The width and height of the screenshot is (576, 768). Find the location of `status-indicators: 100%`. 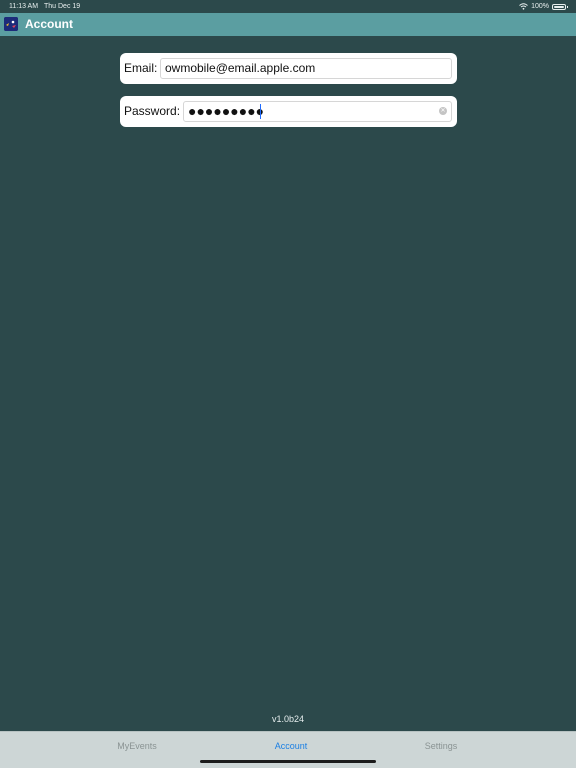

status-indicators: 100% is located at coordinates (543, 6).